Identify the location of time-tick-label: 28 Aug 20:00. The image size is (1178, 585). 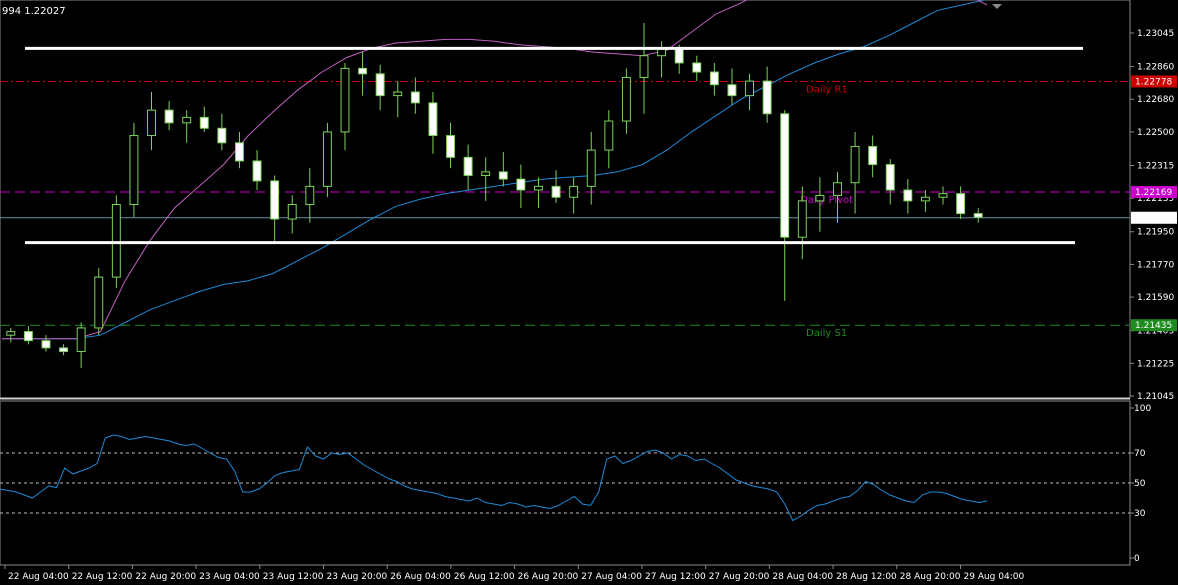
(930, 577).